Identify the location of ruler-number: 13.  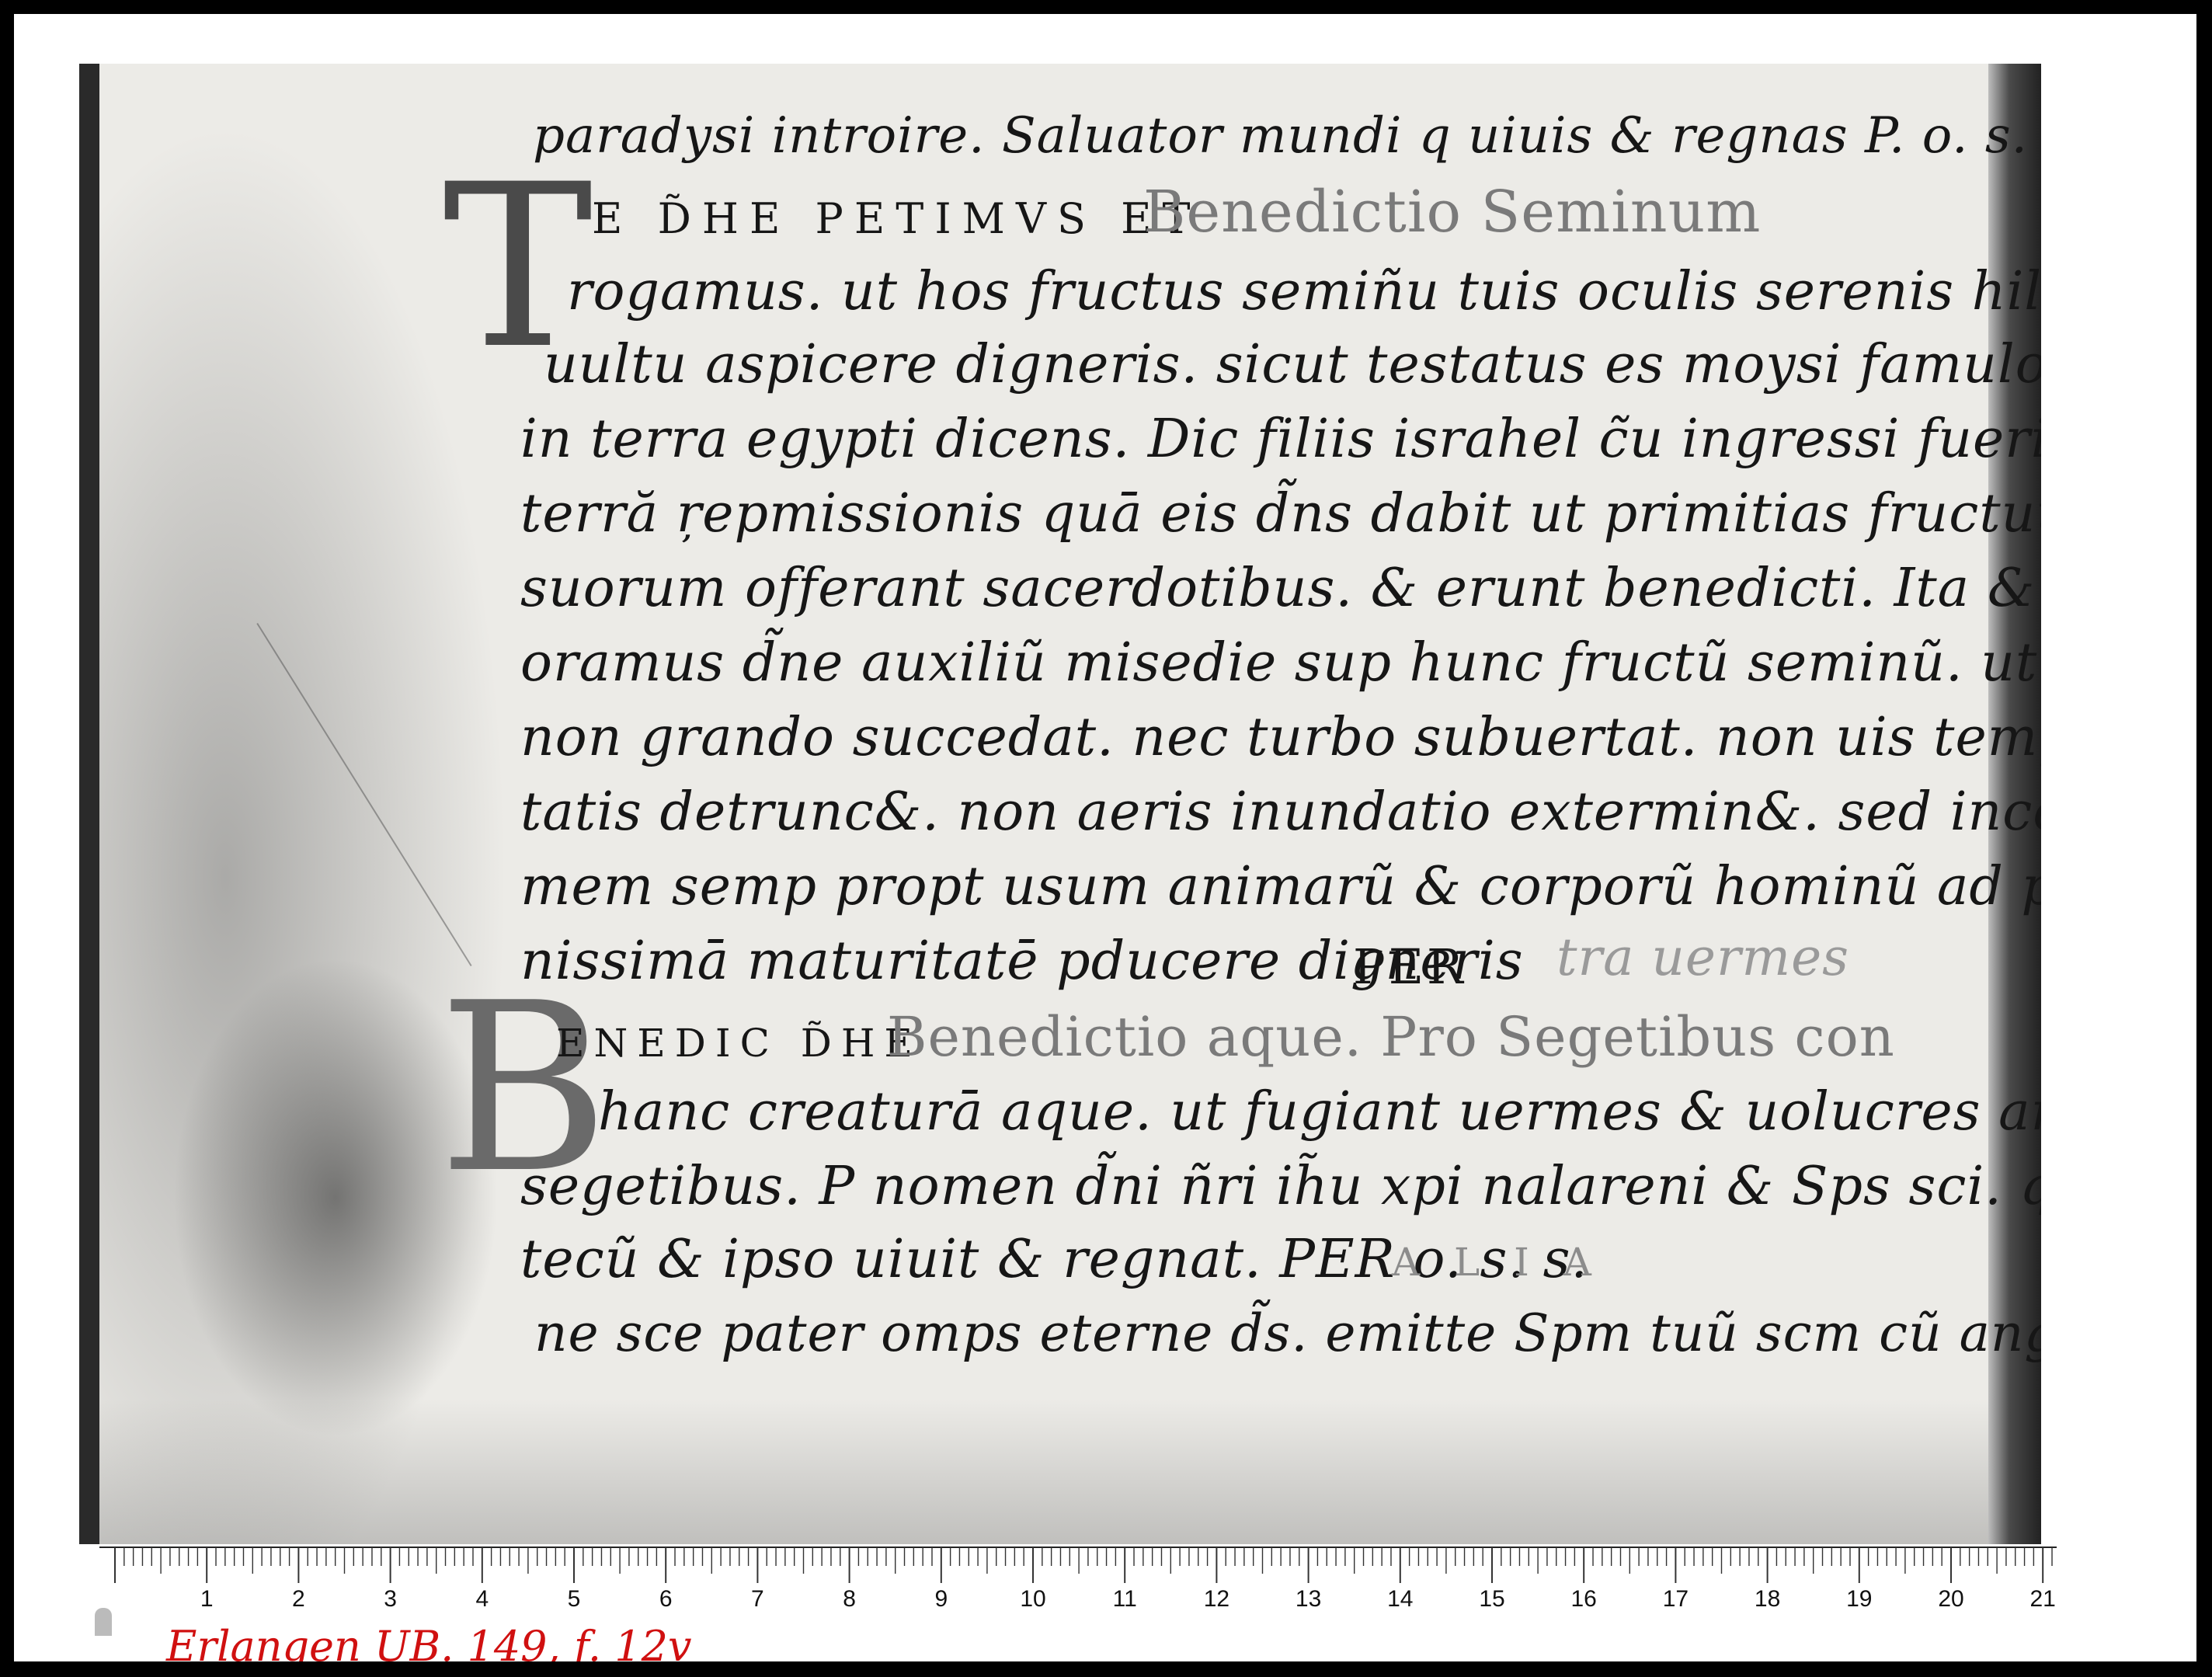
(1308, 1599).